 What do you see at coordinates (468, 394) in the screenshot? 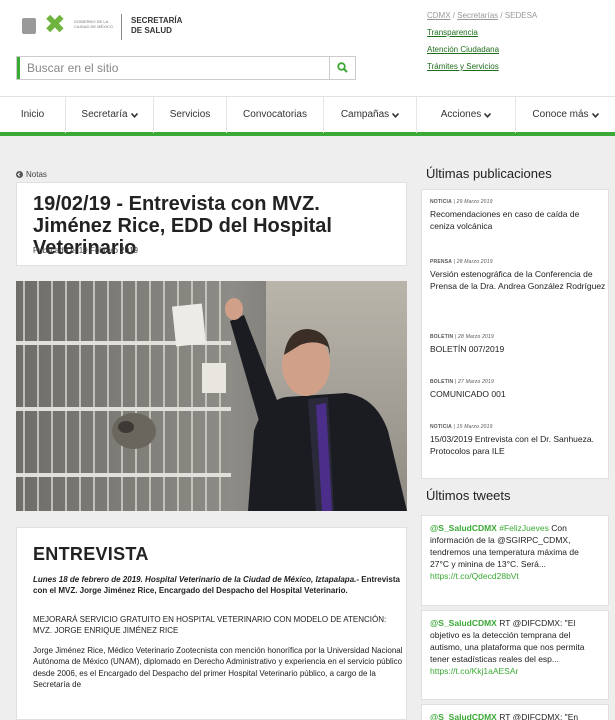
I see `publication-title: COMUNICADO 001` at bounding box center [468, 394].